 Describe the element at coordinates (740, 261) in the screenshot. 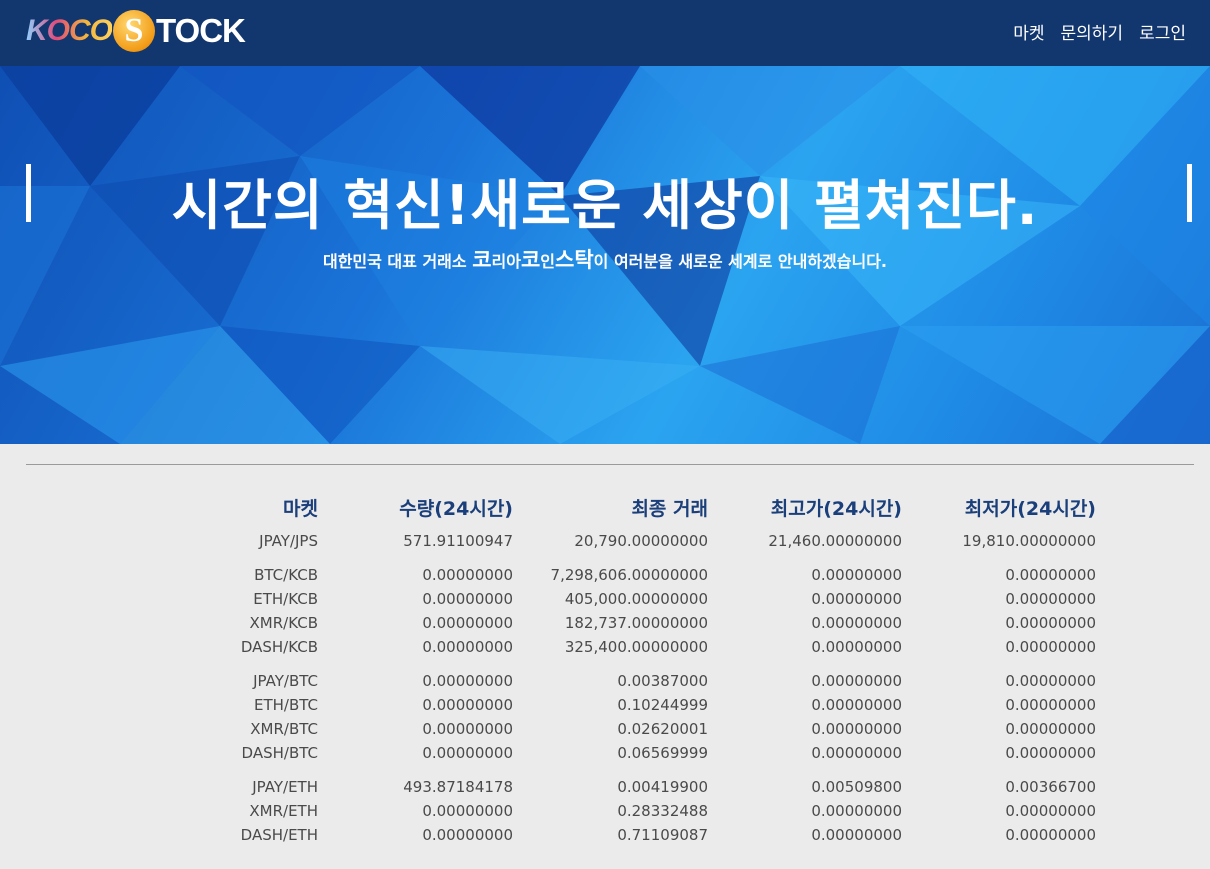

I see `subtitle-text: 이 여러분을 새로운 세계로 안내하겠습니다.` at that location.